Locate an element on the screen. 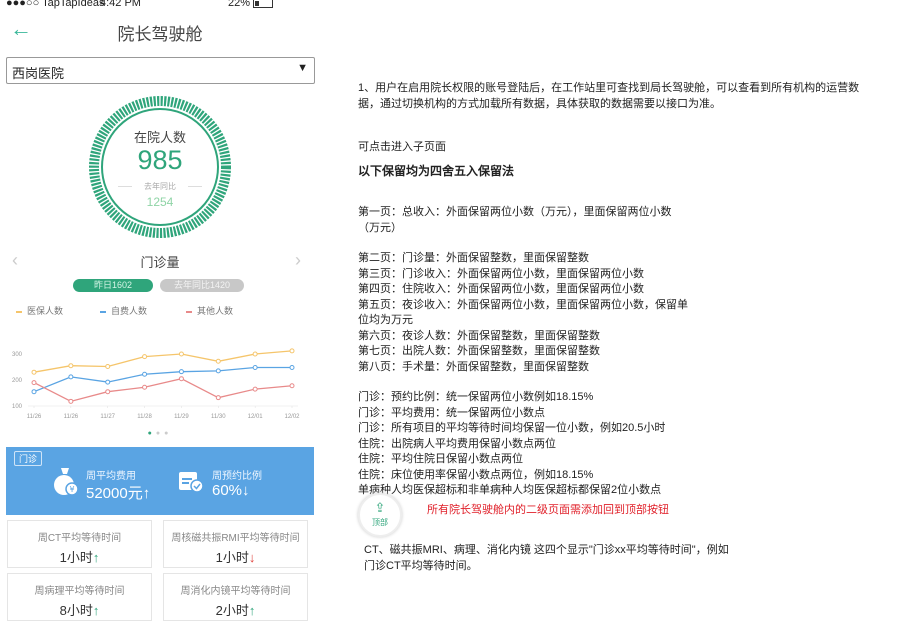 This screenshot has height=622, width=917. x-tick-label: 12/01 is located at coordinates (256, 417).